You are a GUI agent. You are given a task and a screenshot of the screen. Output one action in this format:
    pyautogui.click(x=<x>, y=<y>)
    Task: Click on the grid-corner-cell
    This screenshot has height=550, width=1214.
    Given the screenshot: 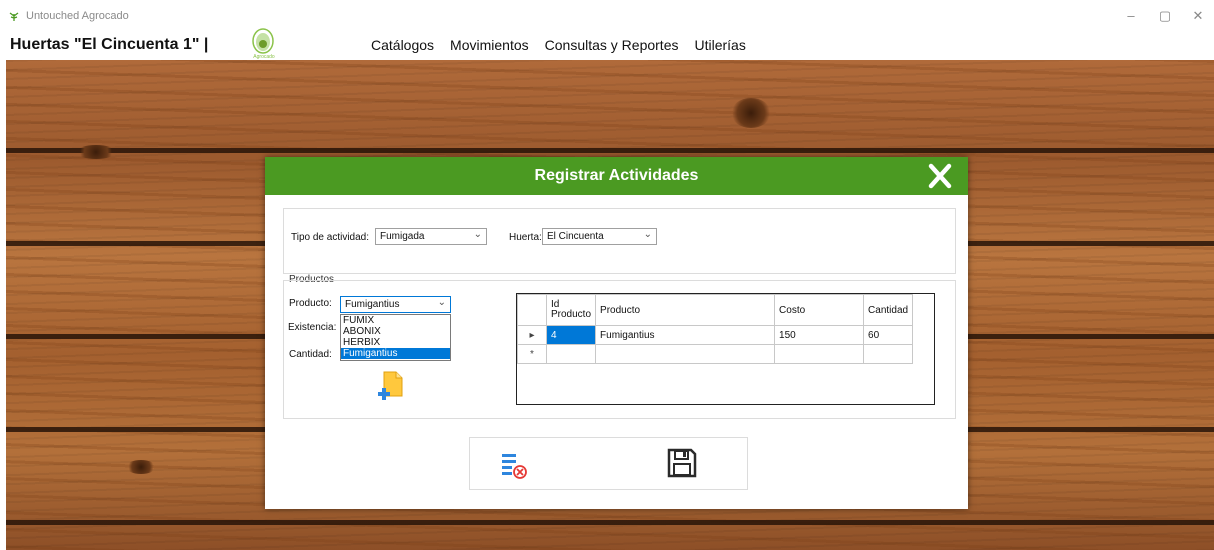 What is the action you would take?
    pyautogui.click(x=532, y=310)
    